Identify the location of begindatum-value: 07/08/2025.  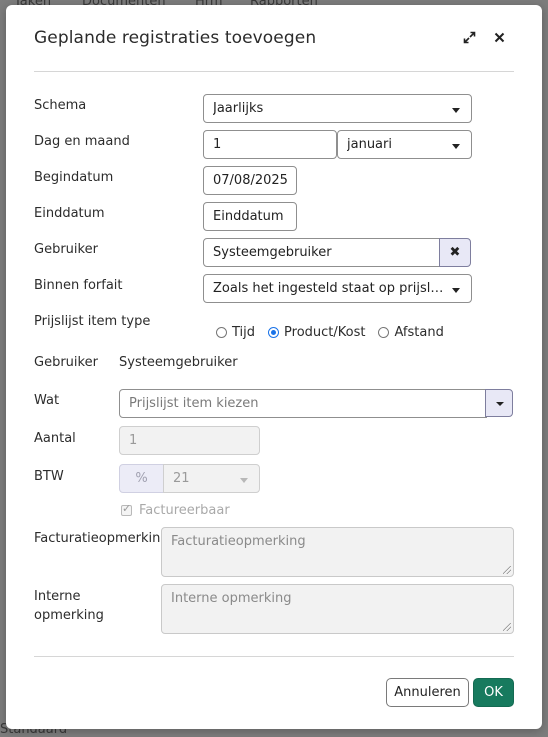
(250, 180).